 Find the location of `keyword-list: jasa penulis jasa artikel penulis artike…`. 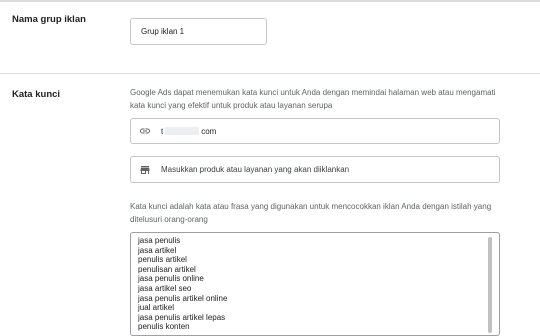

keyword-list: jasa penulis jasa artikel penulis artike… is located at coordinates (182, 284).